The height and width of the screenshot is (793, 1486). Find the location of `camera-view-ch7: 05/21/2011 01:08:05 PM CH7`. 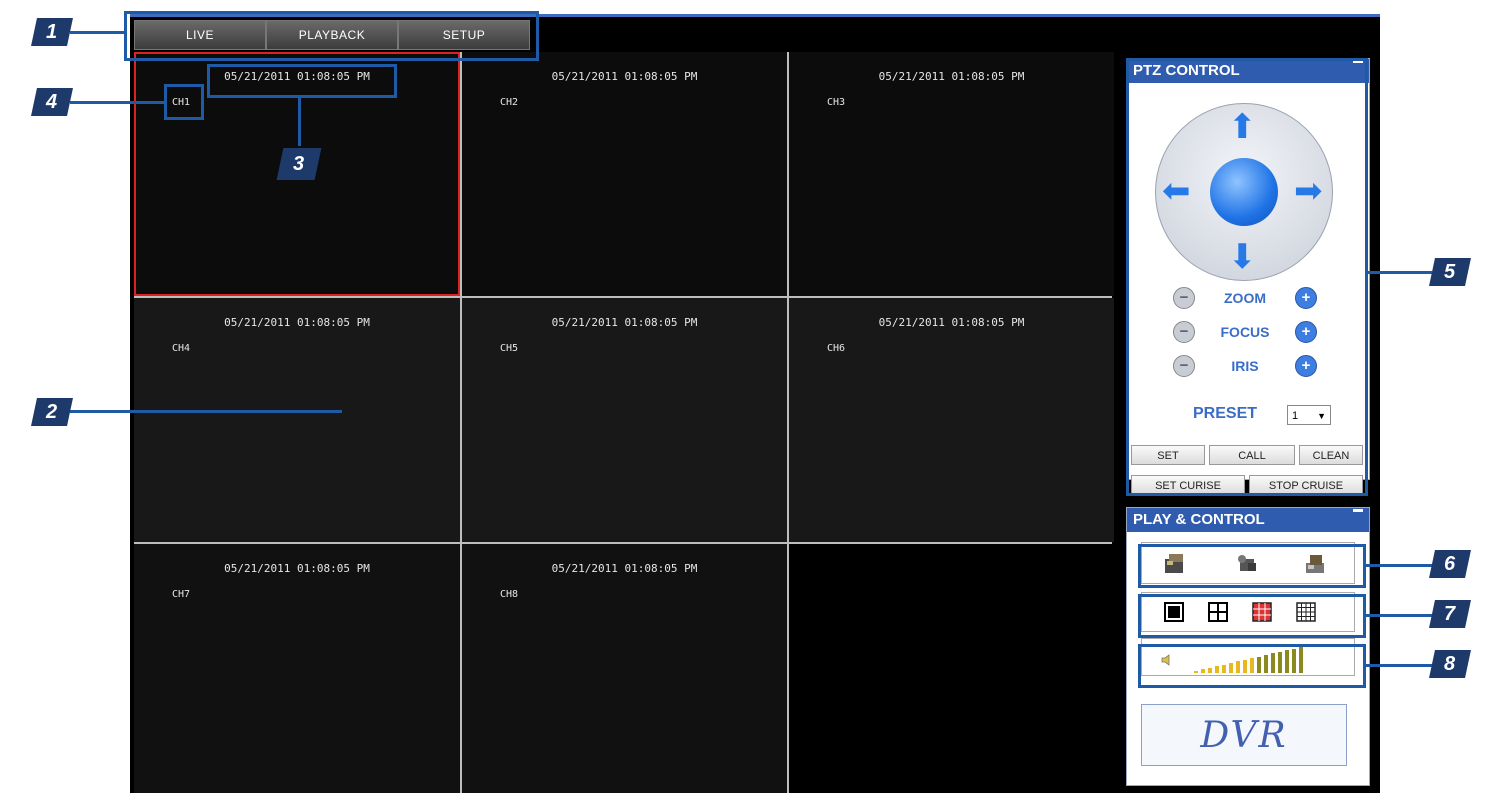

camera-view-ch7: 05/21/2011 01:08:05 PM CH7 is located at coordinates (297, 668).